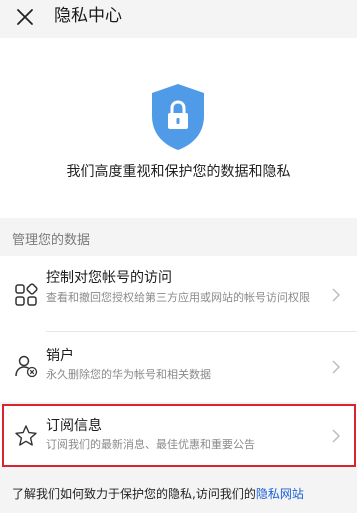  I want to click on page-title: 隐私中心, so click(88, 16).